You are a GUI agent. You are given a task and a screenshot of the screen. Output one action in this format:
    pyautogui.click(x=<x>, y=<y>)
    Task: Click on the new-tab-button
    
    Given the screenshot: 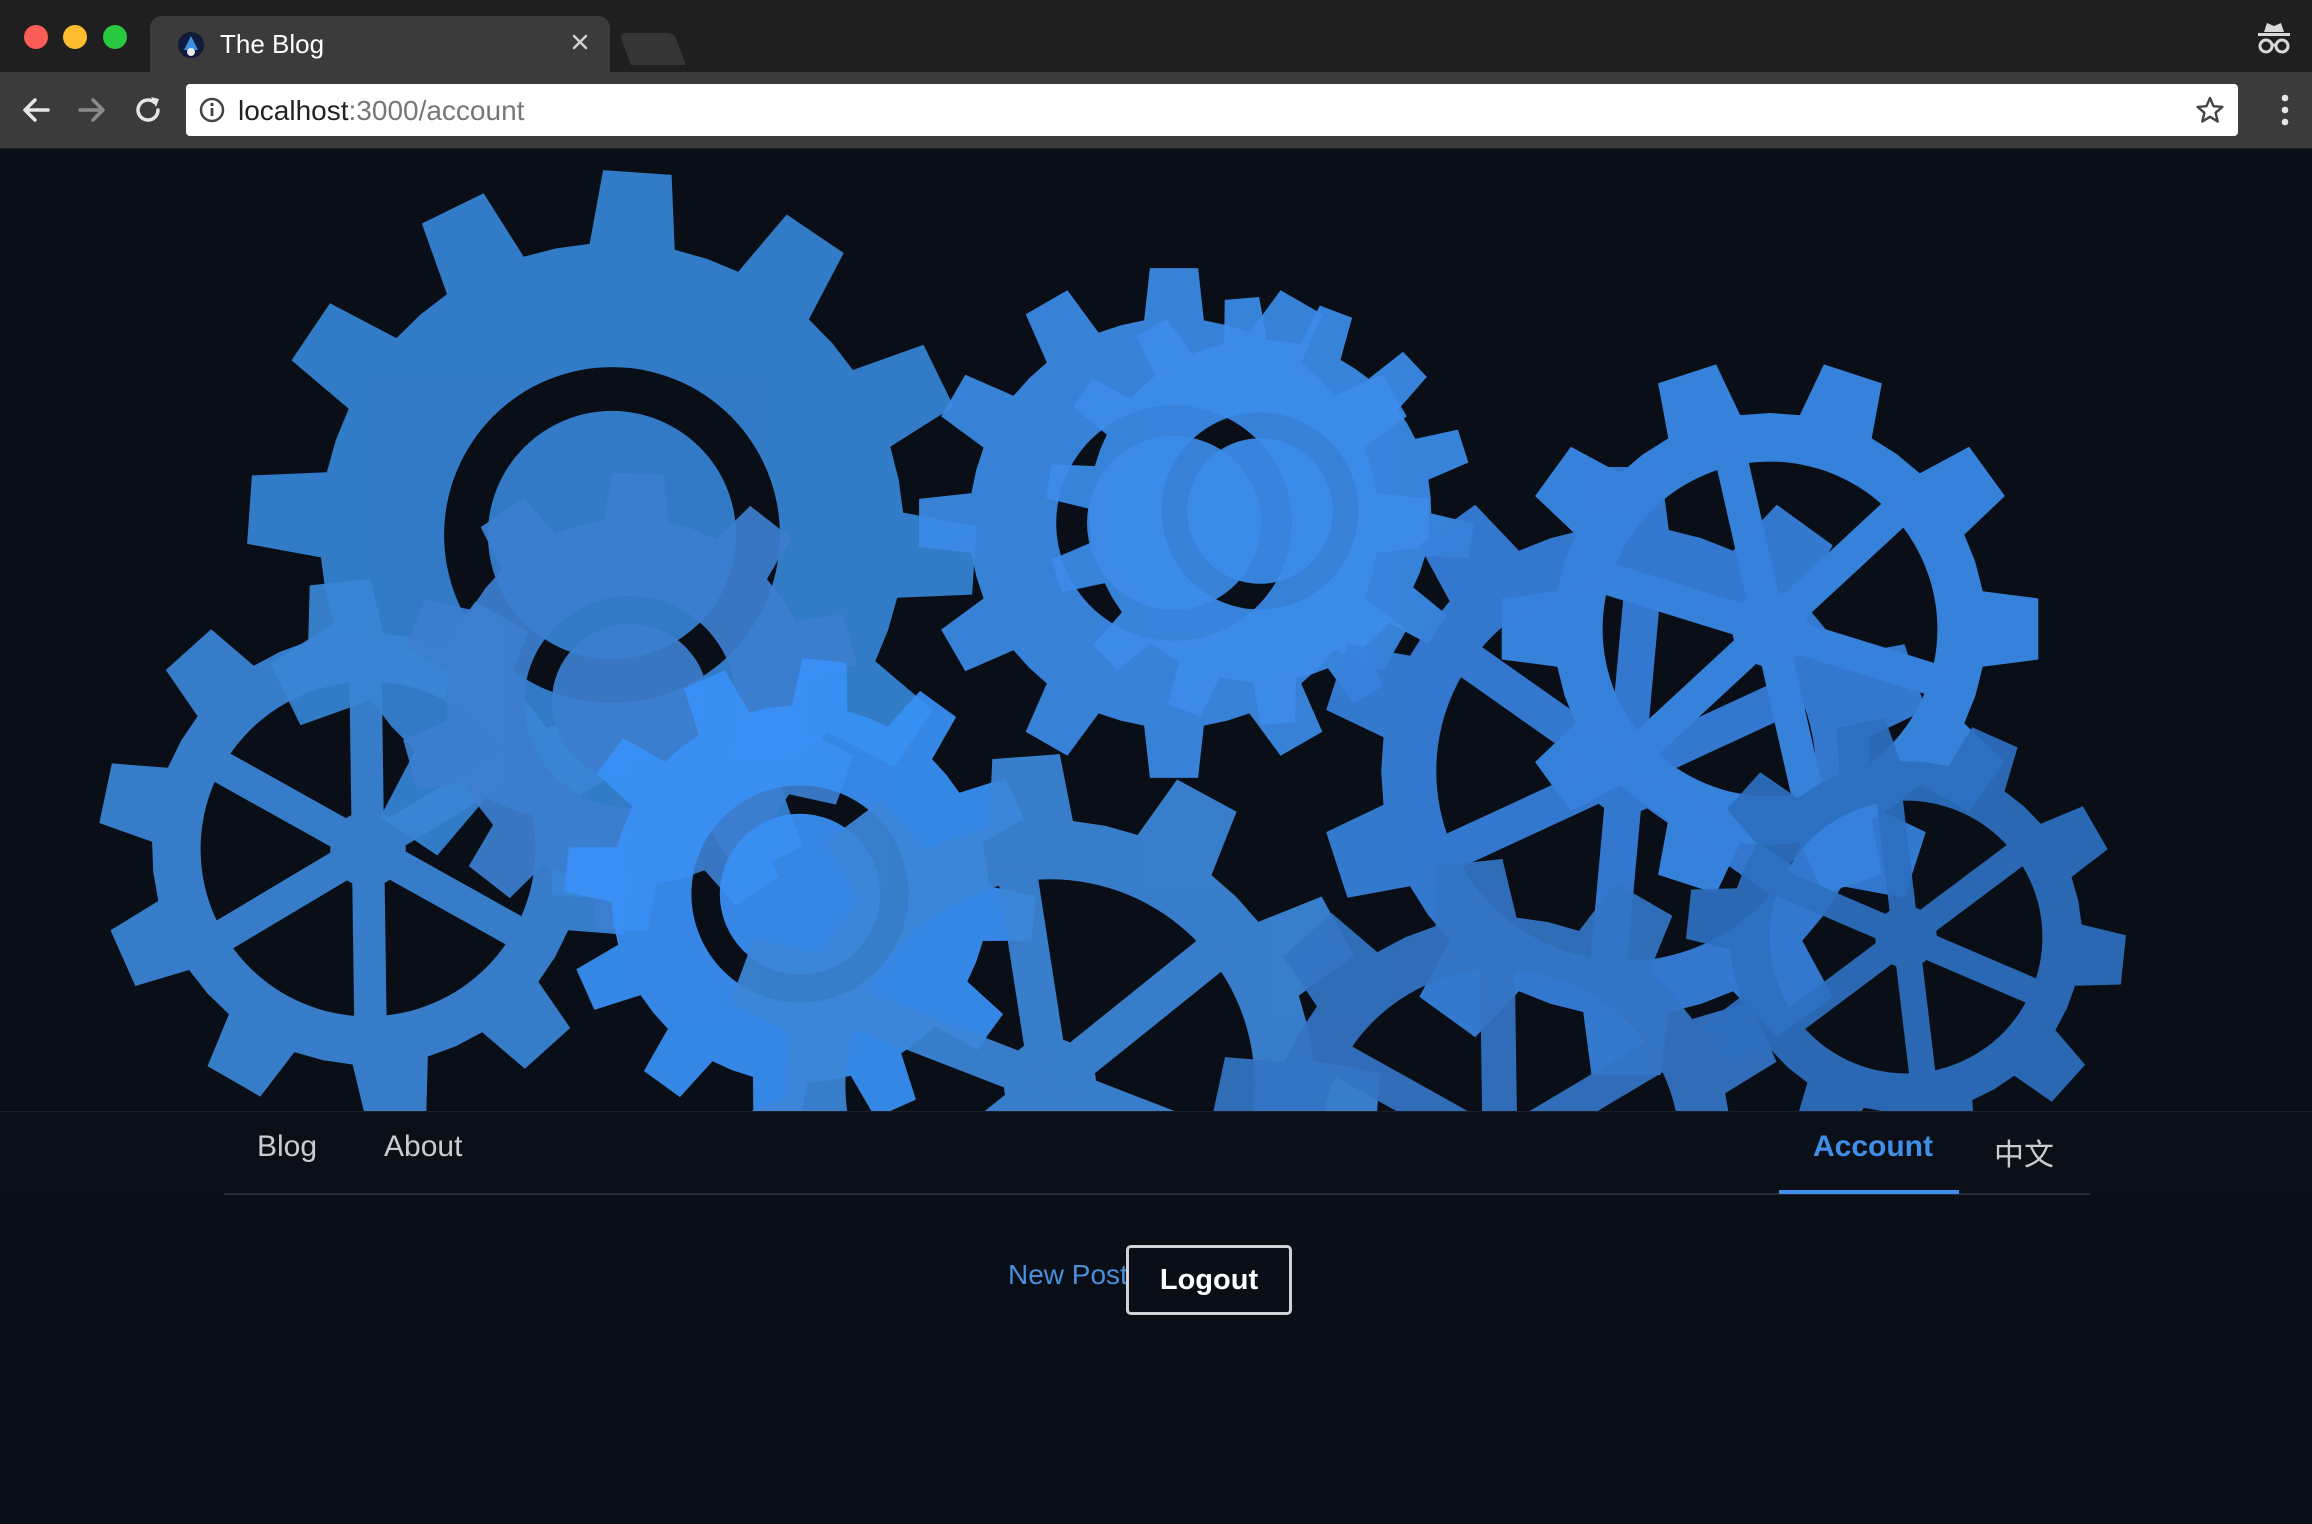 What is the action you would take?
    pyautogui.click(x=652, y=49)
    